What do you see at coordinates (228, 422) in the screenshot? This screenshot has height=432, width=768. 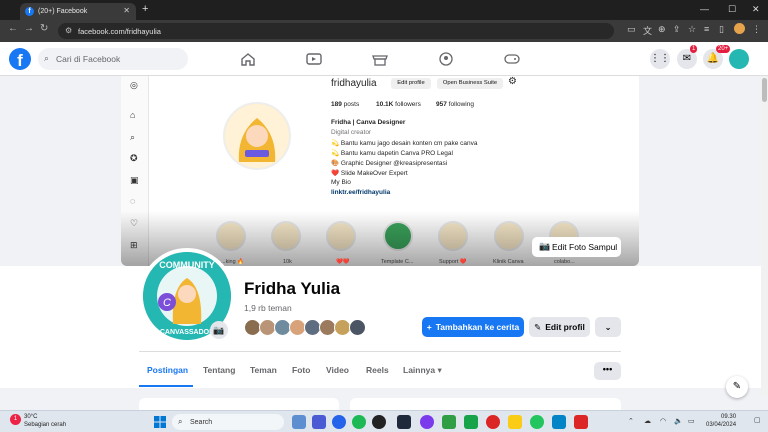 I see `taskbar-search: ⌕ Search` at bounding box center [228, 422].